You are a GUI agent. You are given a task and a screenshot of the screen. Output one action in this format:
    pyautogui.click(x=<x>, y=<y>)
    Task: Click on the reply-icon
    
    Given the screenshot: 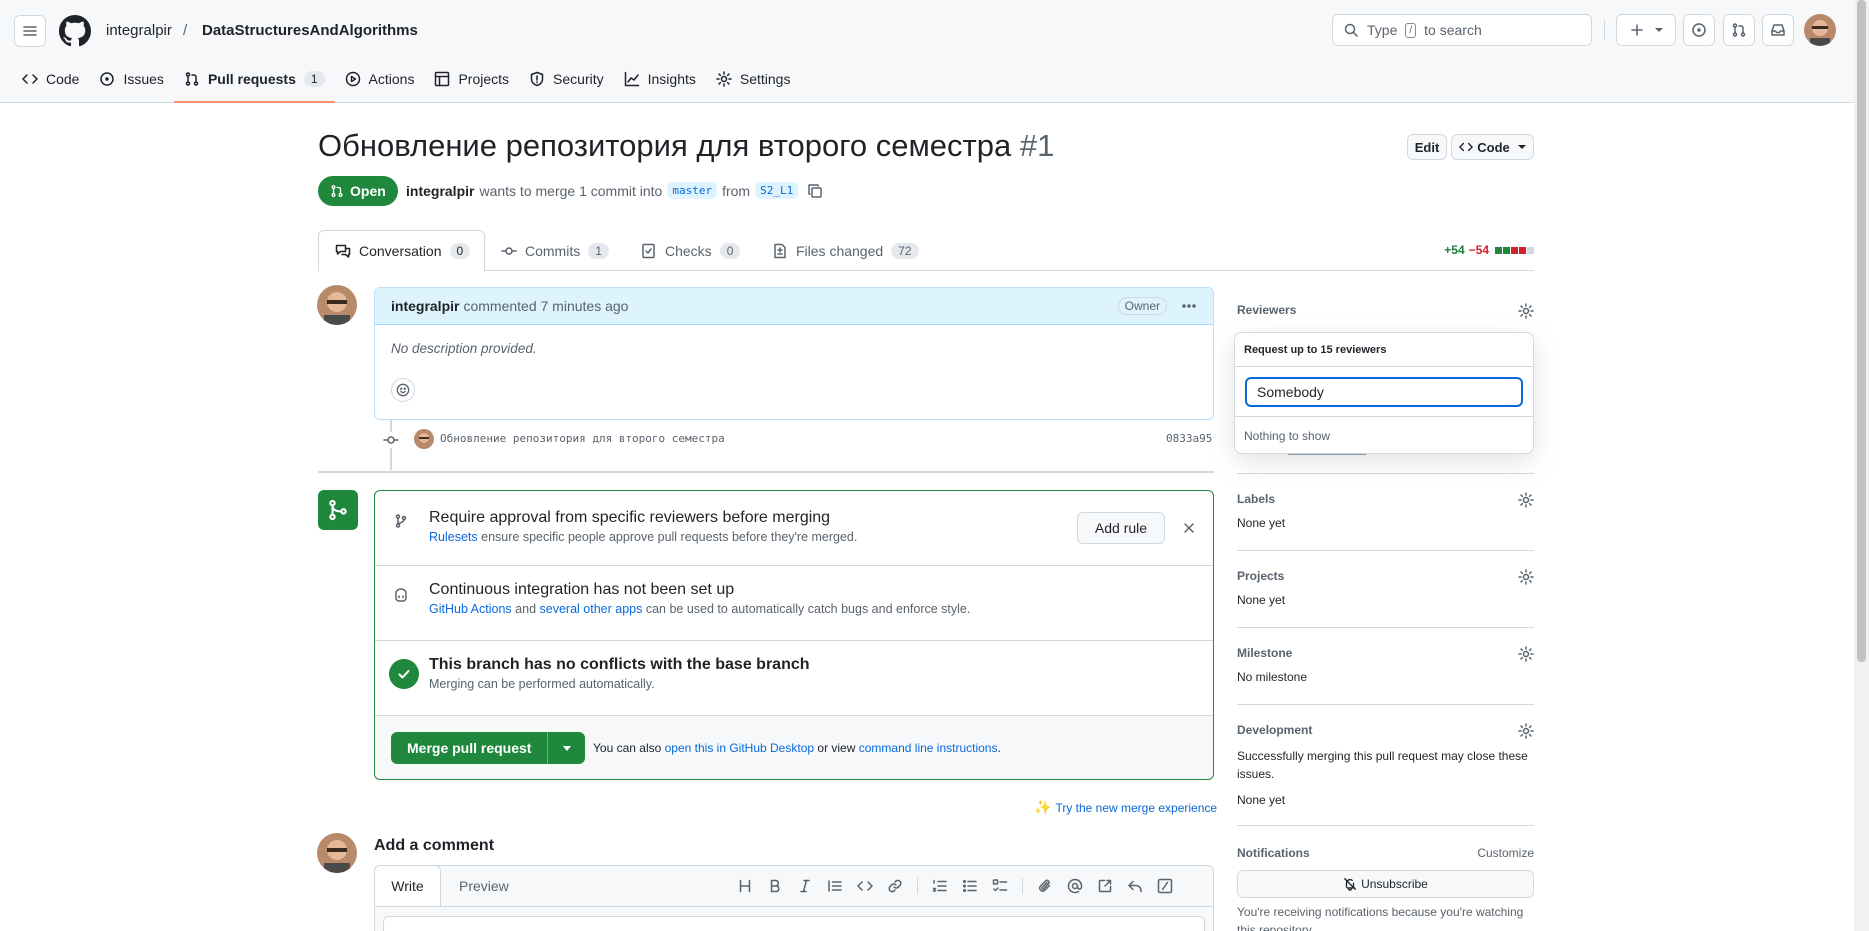 What is the action you would take?
    pyautogui.click(x=1135, y=886)
    